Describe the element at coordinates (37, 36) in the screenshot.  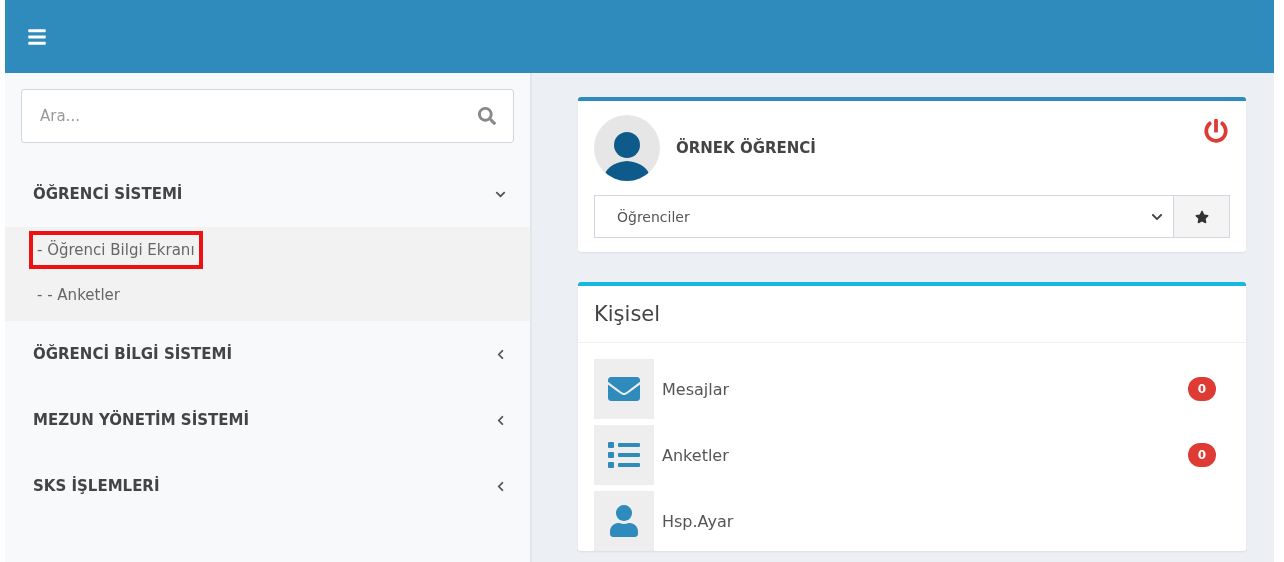
I see `menu-icon` at that location.